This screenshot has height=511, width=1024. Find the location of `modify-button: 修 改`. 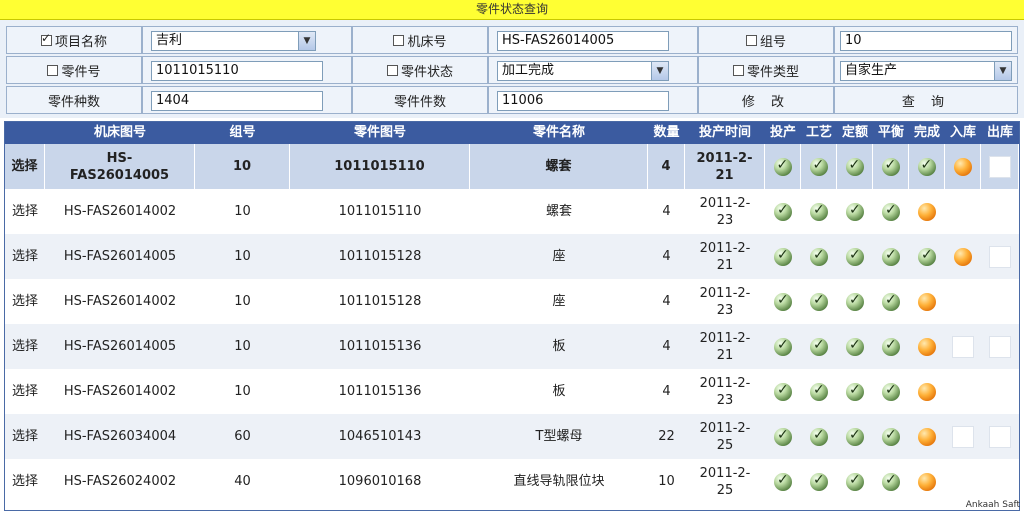

modify-button: 修 改 is located at coordinates (766, 100).